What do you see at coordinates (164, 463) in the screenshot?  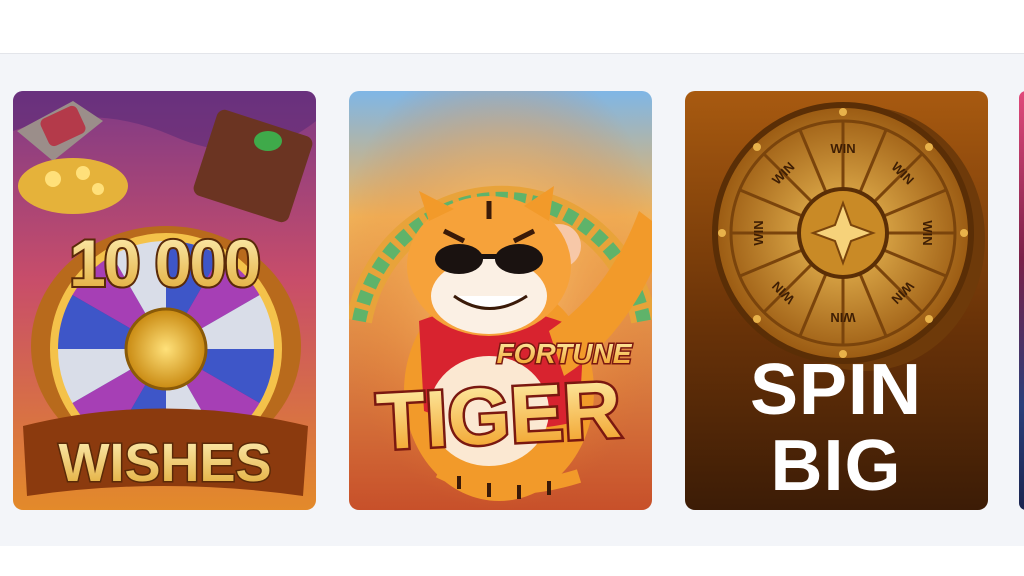 I see `game-title-wishes: WISHES` at bounding box center [164, 463].